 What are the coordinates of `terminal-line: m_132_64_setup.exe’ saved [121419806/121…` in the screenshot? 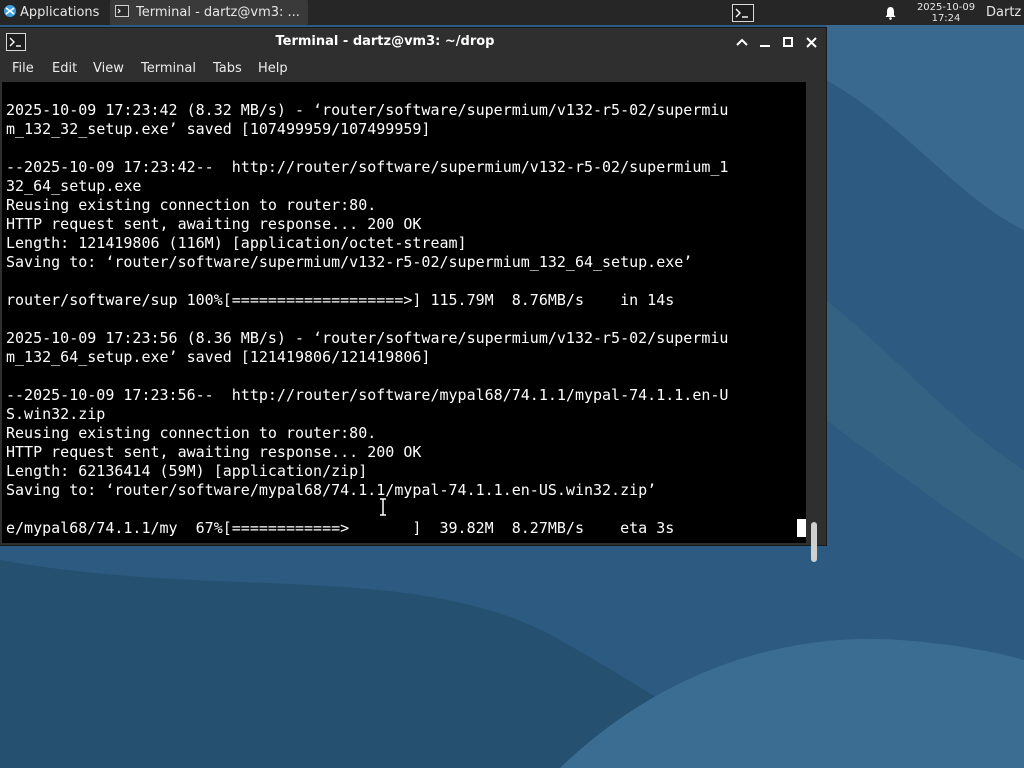 It's located at (218, 357).